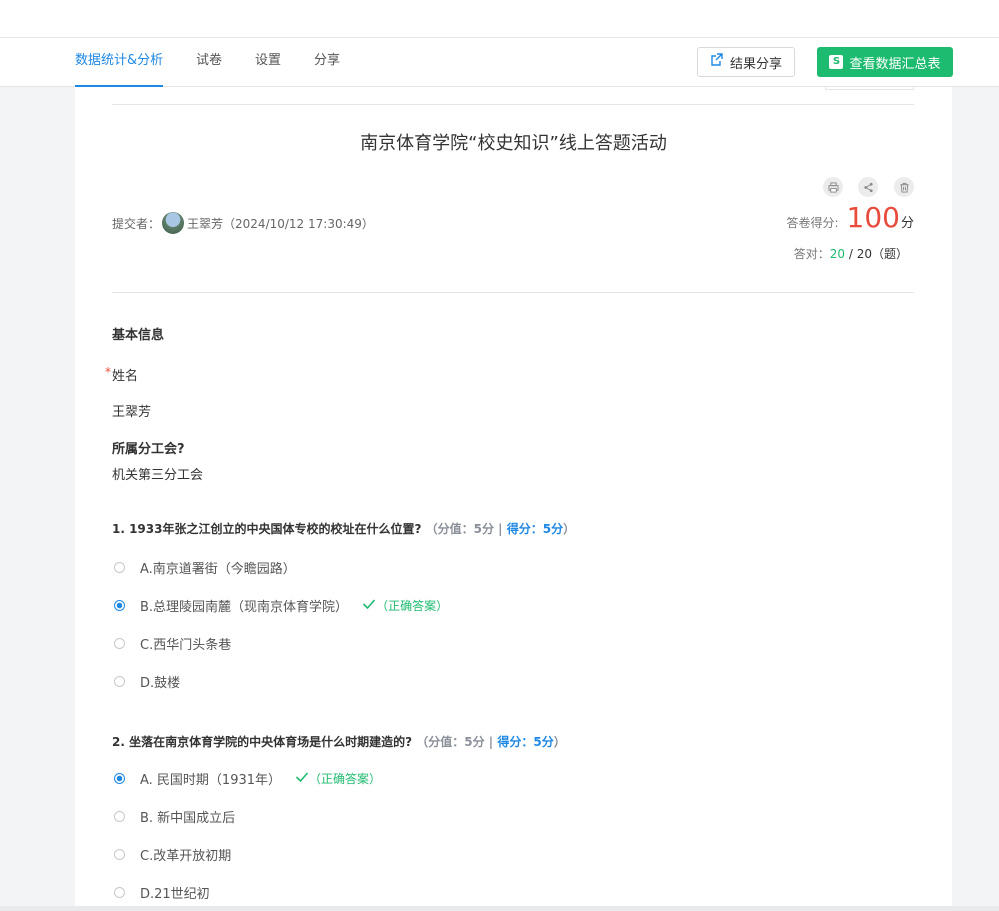 The height and width of the screenshot is (911, 999). I want to click on tab-settings: 设置, so click(268, 62).